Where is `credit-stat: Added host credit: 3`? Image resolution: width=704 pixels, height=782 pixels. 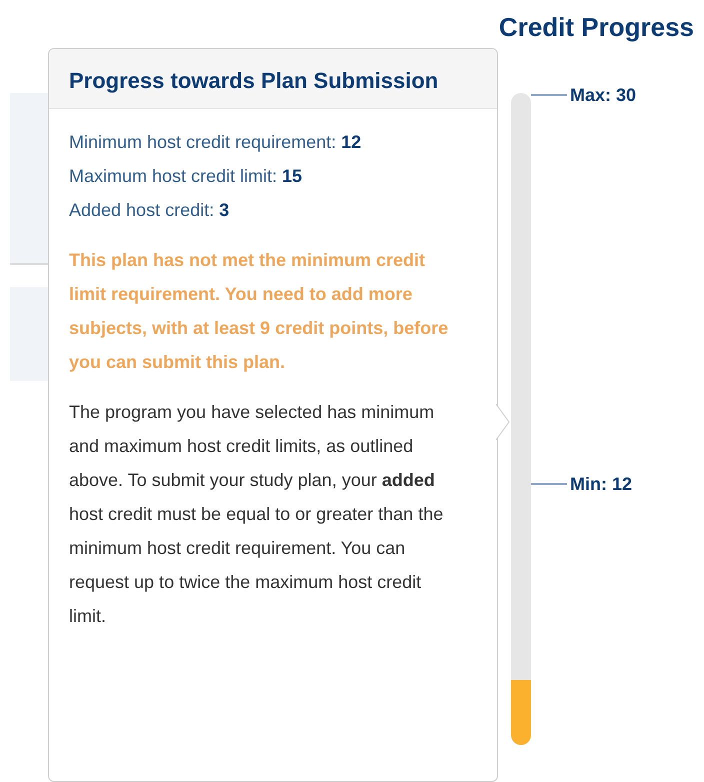
credit-stat: Added host credit: 3 is located at coordinates (149, 210).